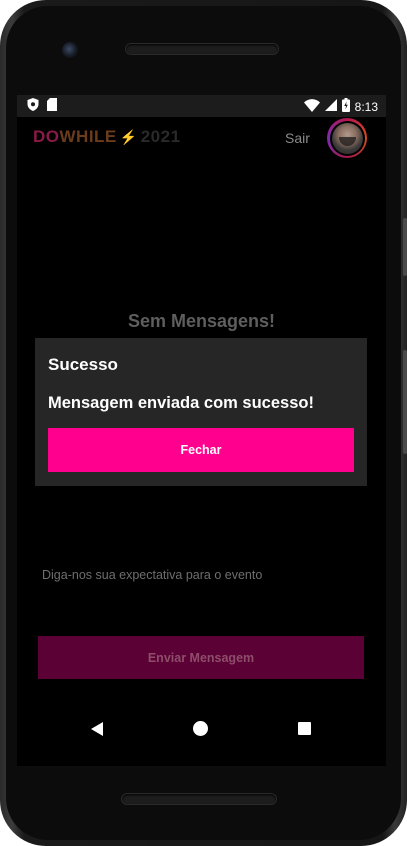  What do you see at coordinates (33, 106) in the screenshot?
I see `shield-icon` at bounding box center [33, 106].